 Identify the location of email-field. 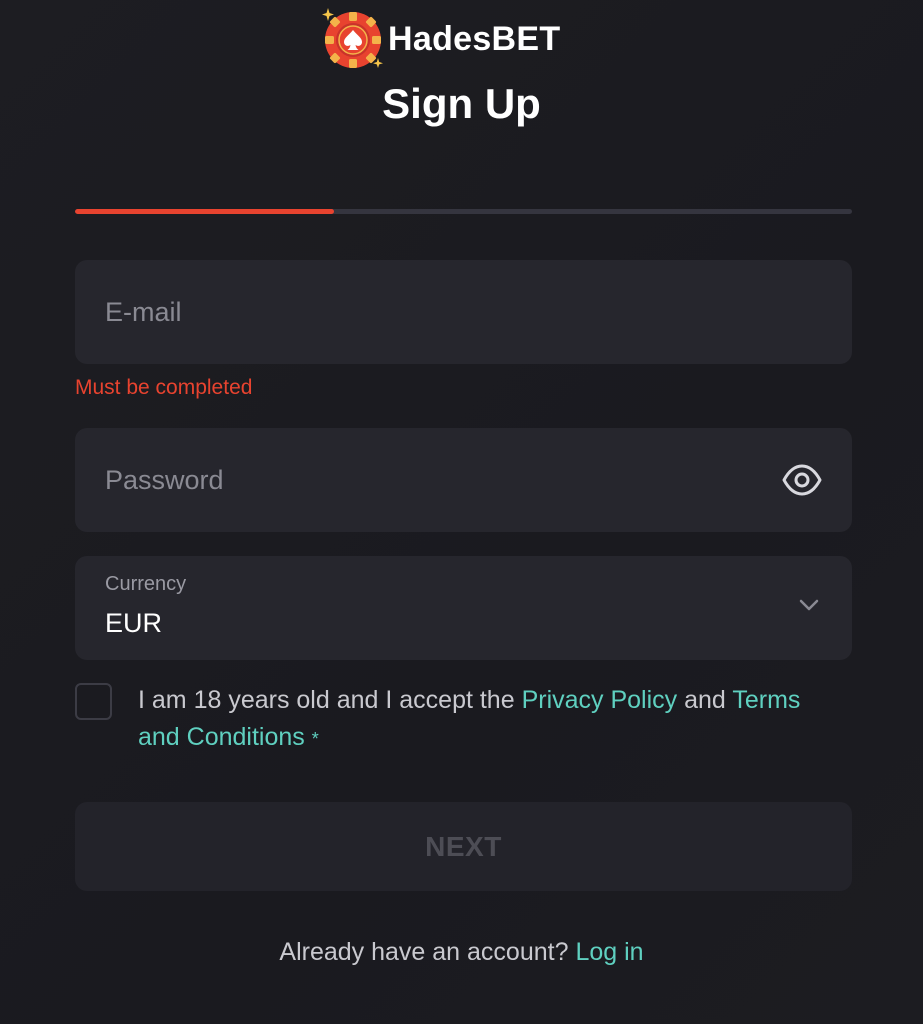
(463, 312).